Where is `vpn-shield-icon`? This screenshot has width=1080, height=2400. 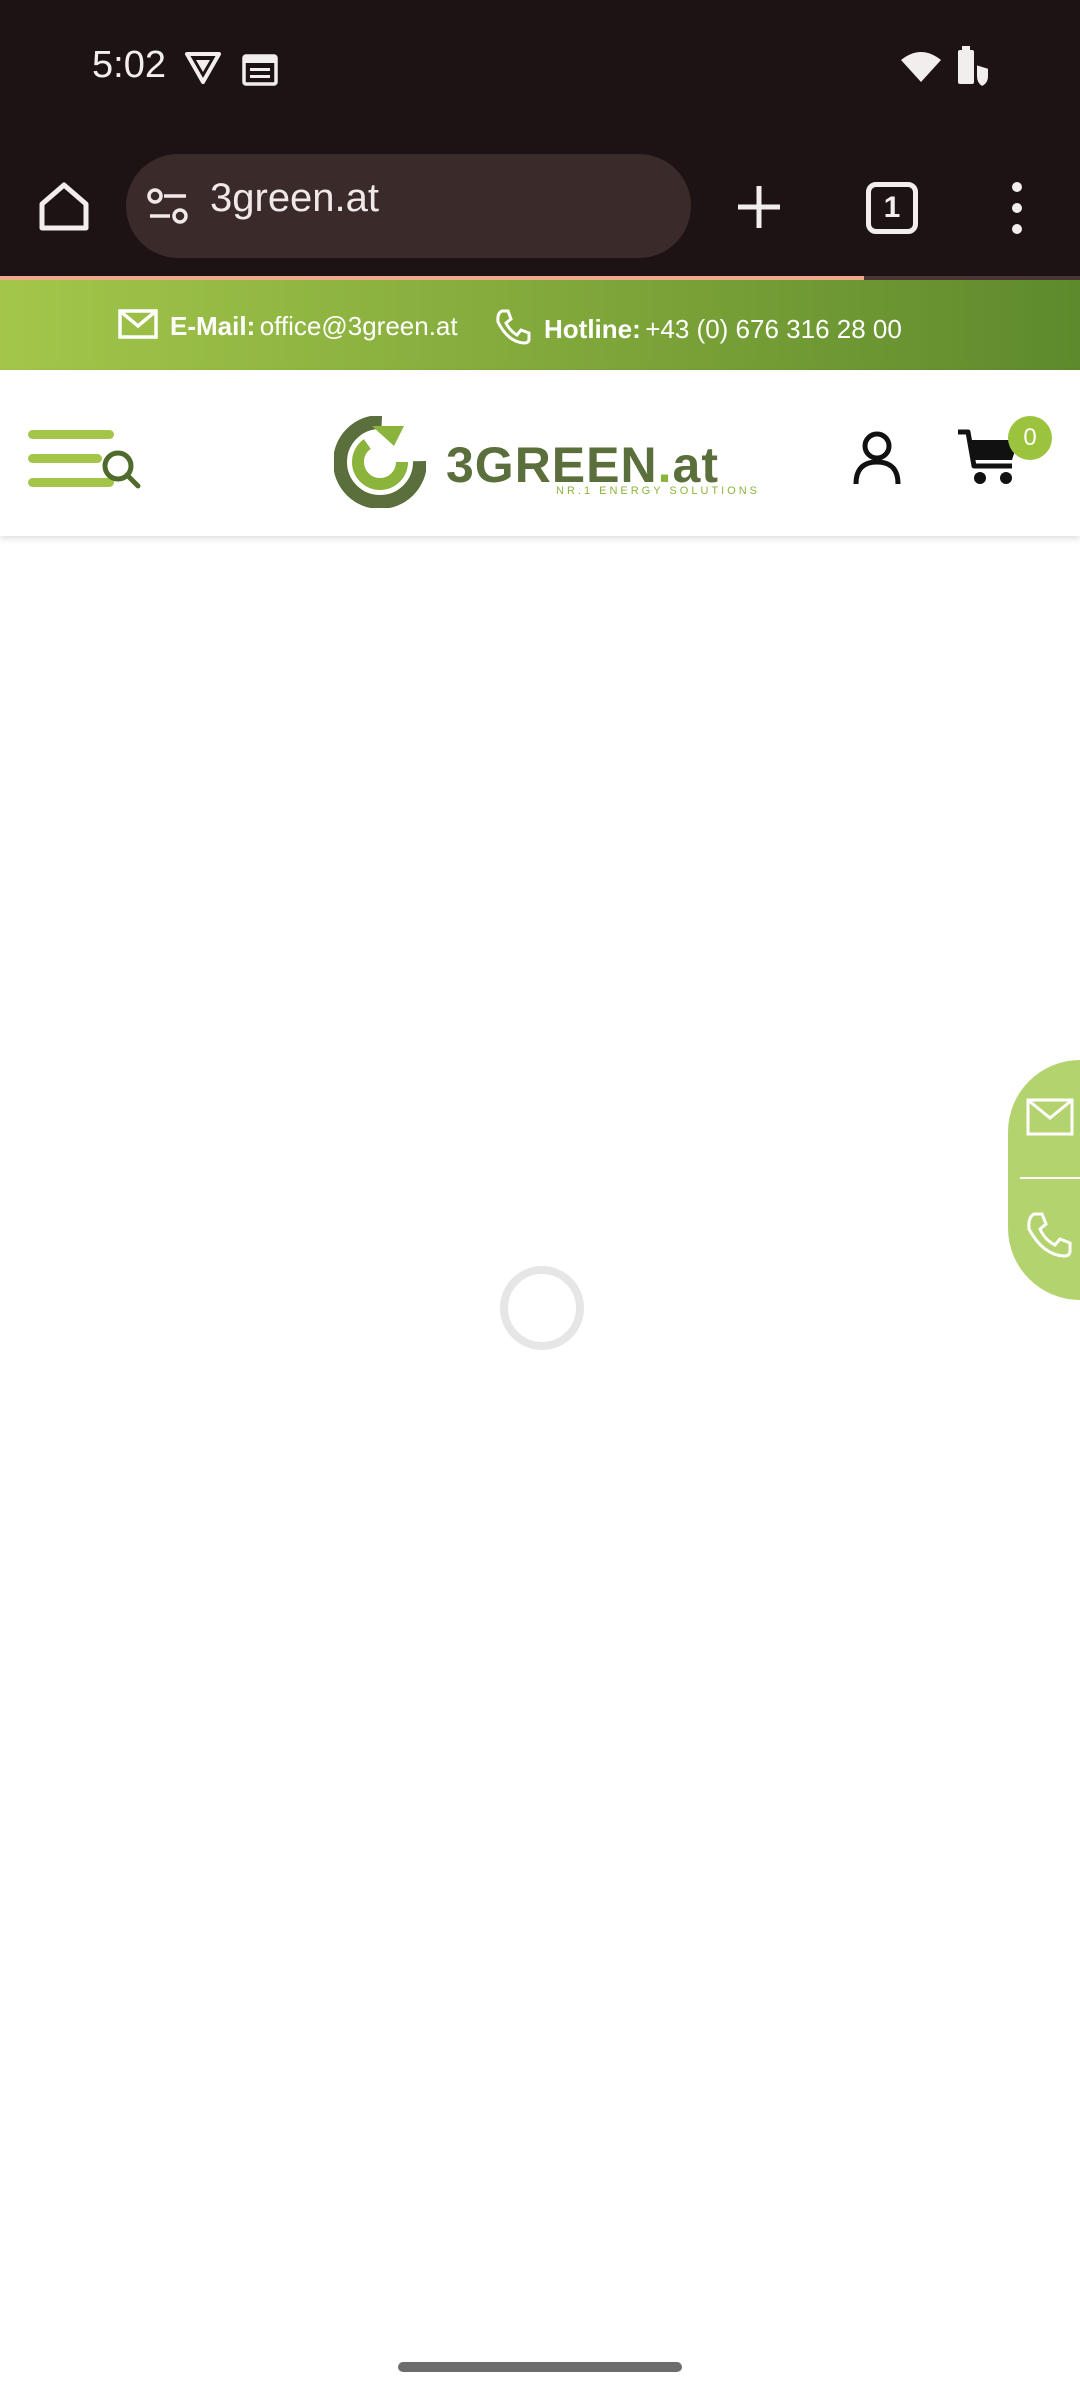
vpn-shield-icon is located at coordinates (203, 70).